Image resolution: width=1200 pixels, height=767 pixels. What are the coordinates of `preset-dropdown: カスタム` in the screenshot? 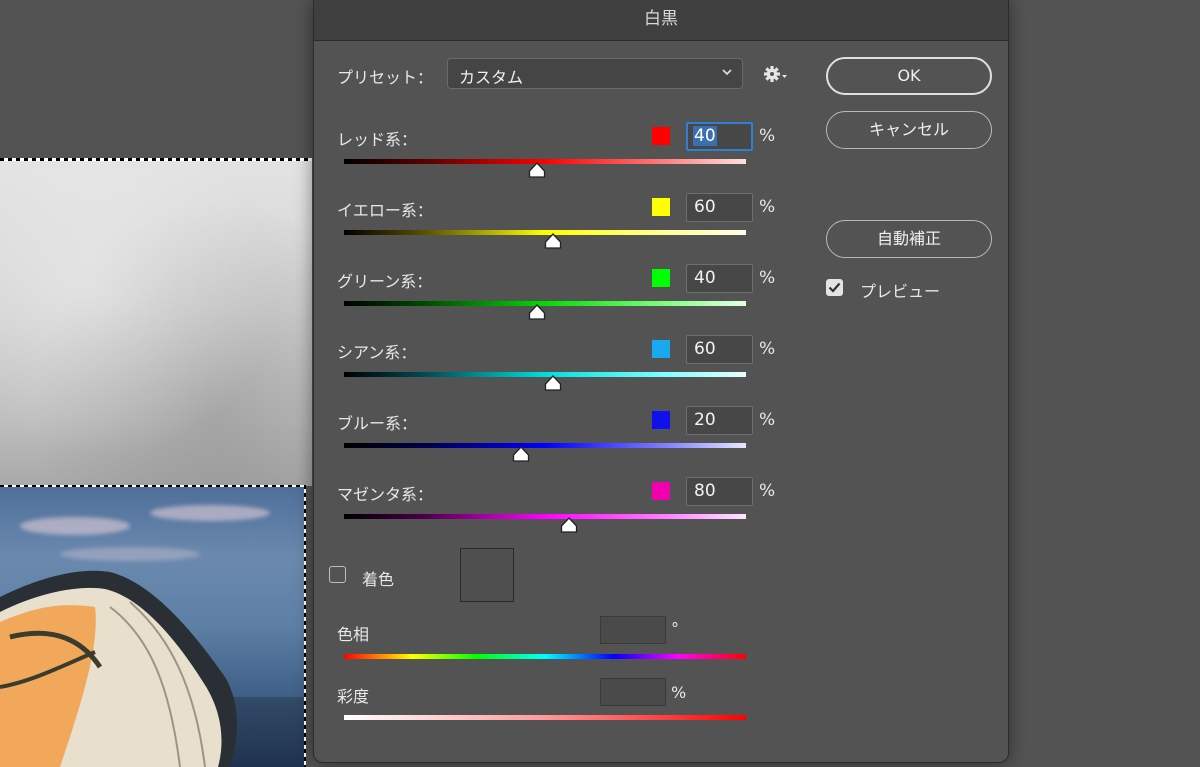 It's located at (595, 73).